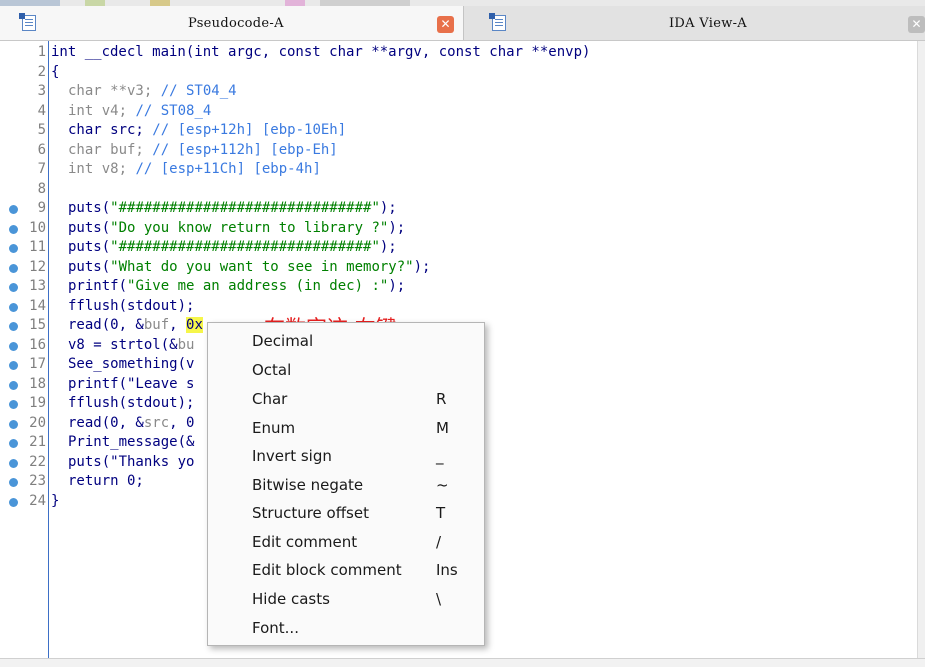  I want to click on line-number: 24, so click(37, 500).